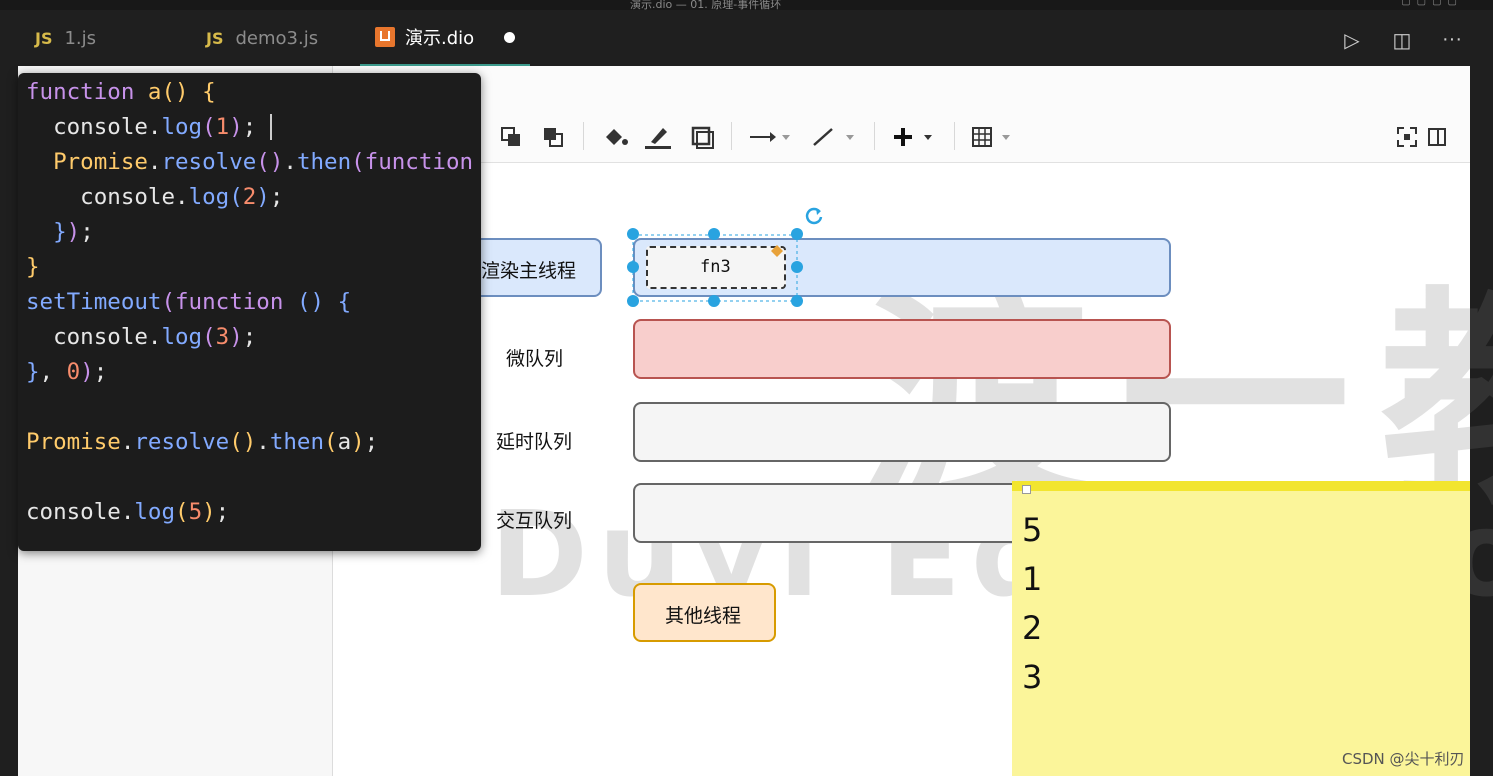 This screenshot has width=1493, height=776. I want to click on drawio-icon, so click(385, 37).